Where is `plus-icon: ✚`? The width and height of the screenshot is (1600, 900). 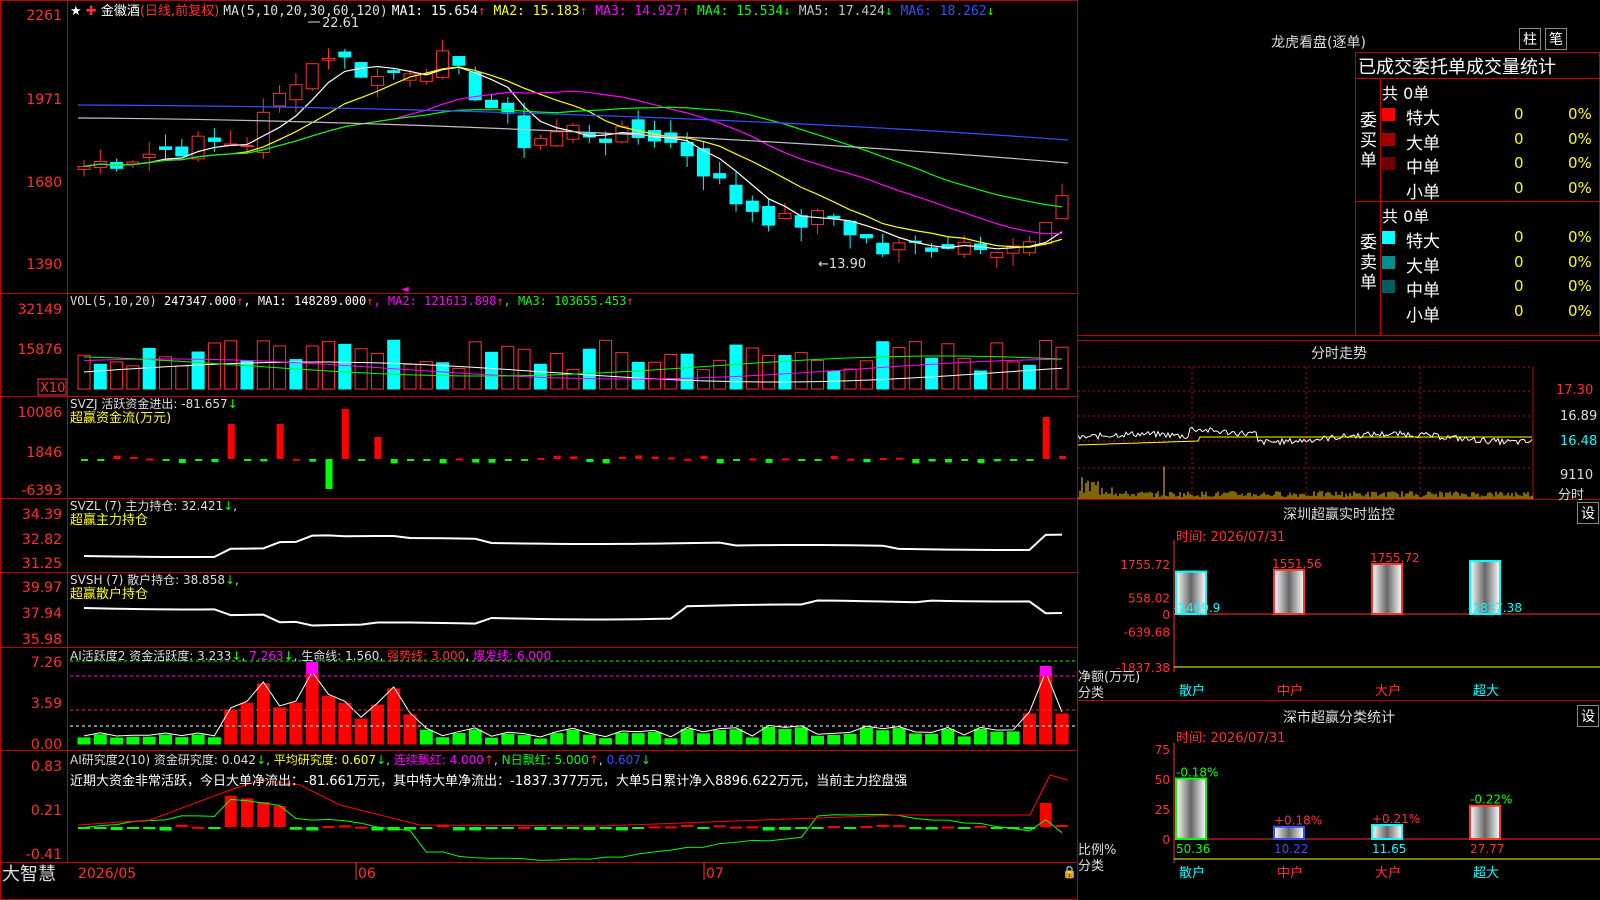 plus-icon: ✚ is located at coordinates (91, 11).